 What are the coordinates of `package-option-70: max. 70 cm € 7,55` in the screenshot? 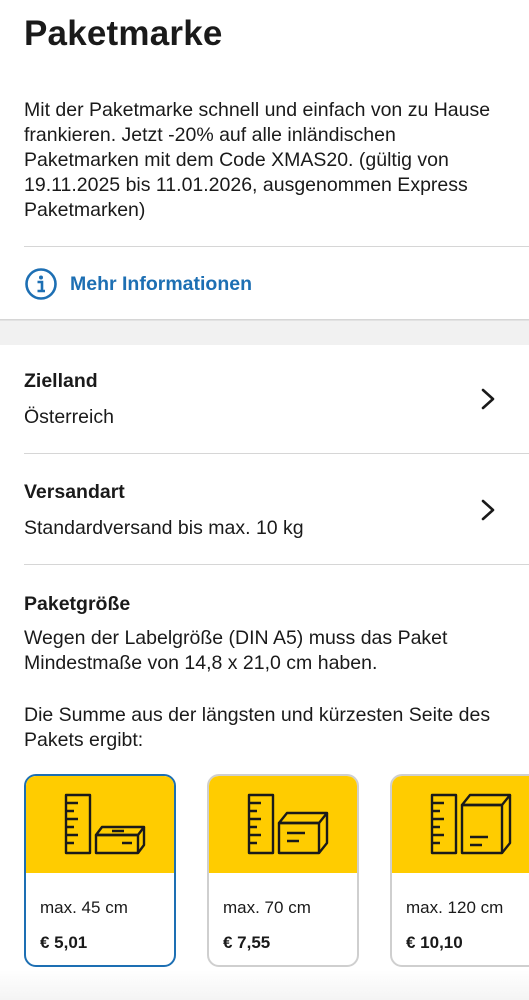 It's located at (283, 870).